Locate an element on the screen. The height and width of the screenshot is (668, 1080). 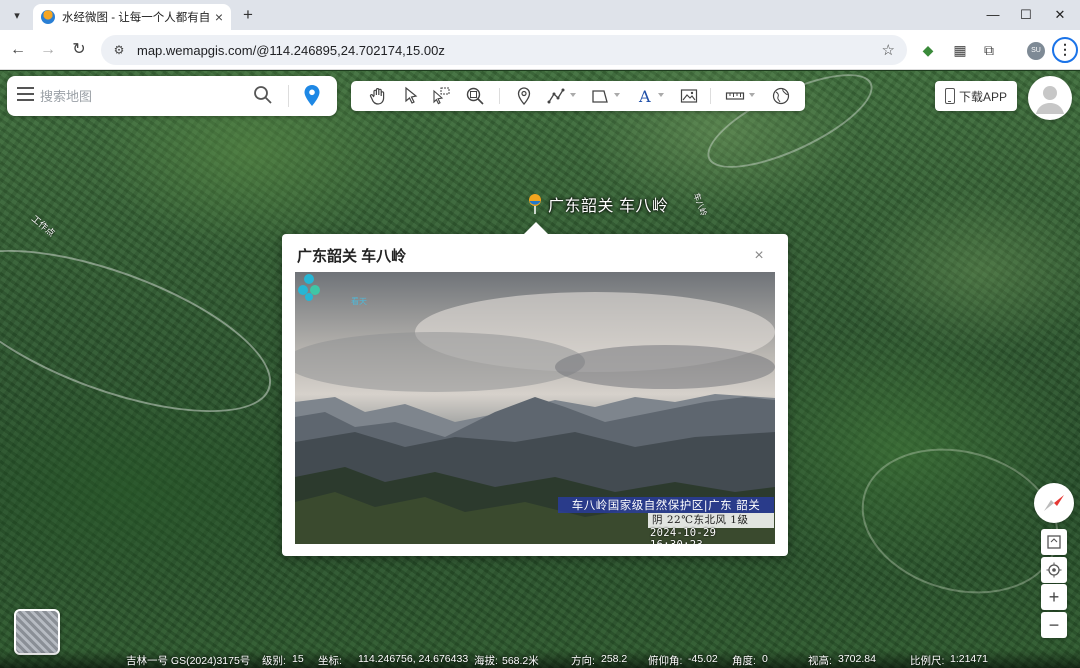
maximize-icon: ☐ is located at coordinates (1026, 15).